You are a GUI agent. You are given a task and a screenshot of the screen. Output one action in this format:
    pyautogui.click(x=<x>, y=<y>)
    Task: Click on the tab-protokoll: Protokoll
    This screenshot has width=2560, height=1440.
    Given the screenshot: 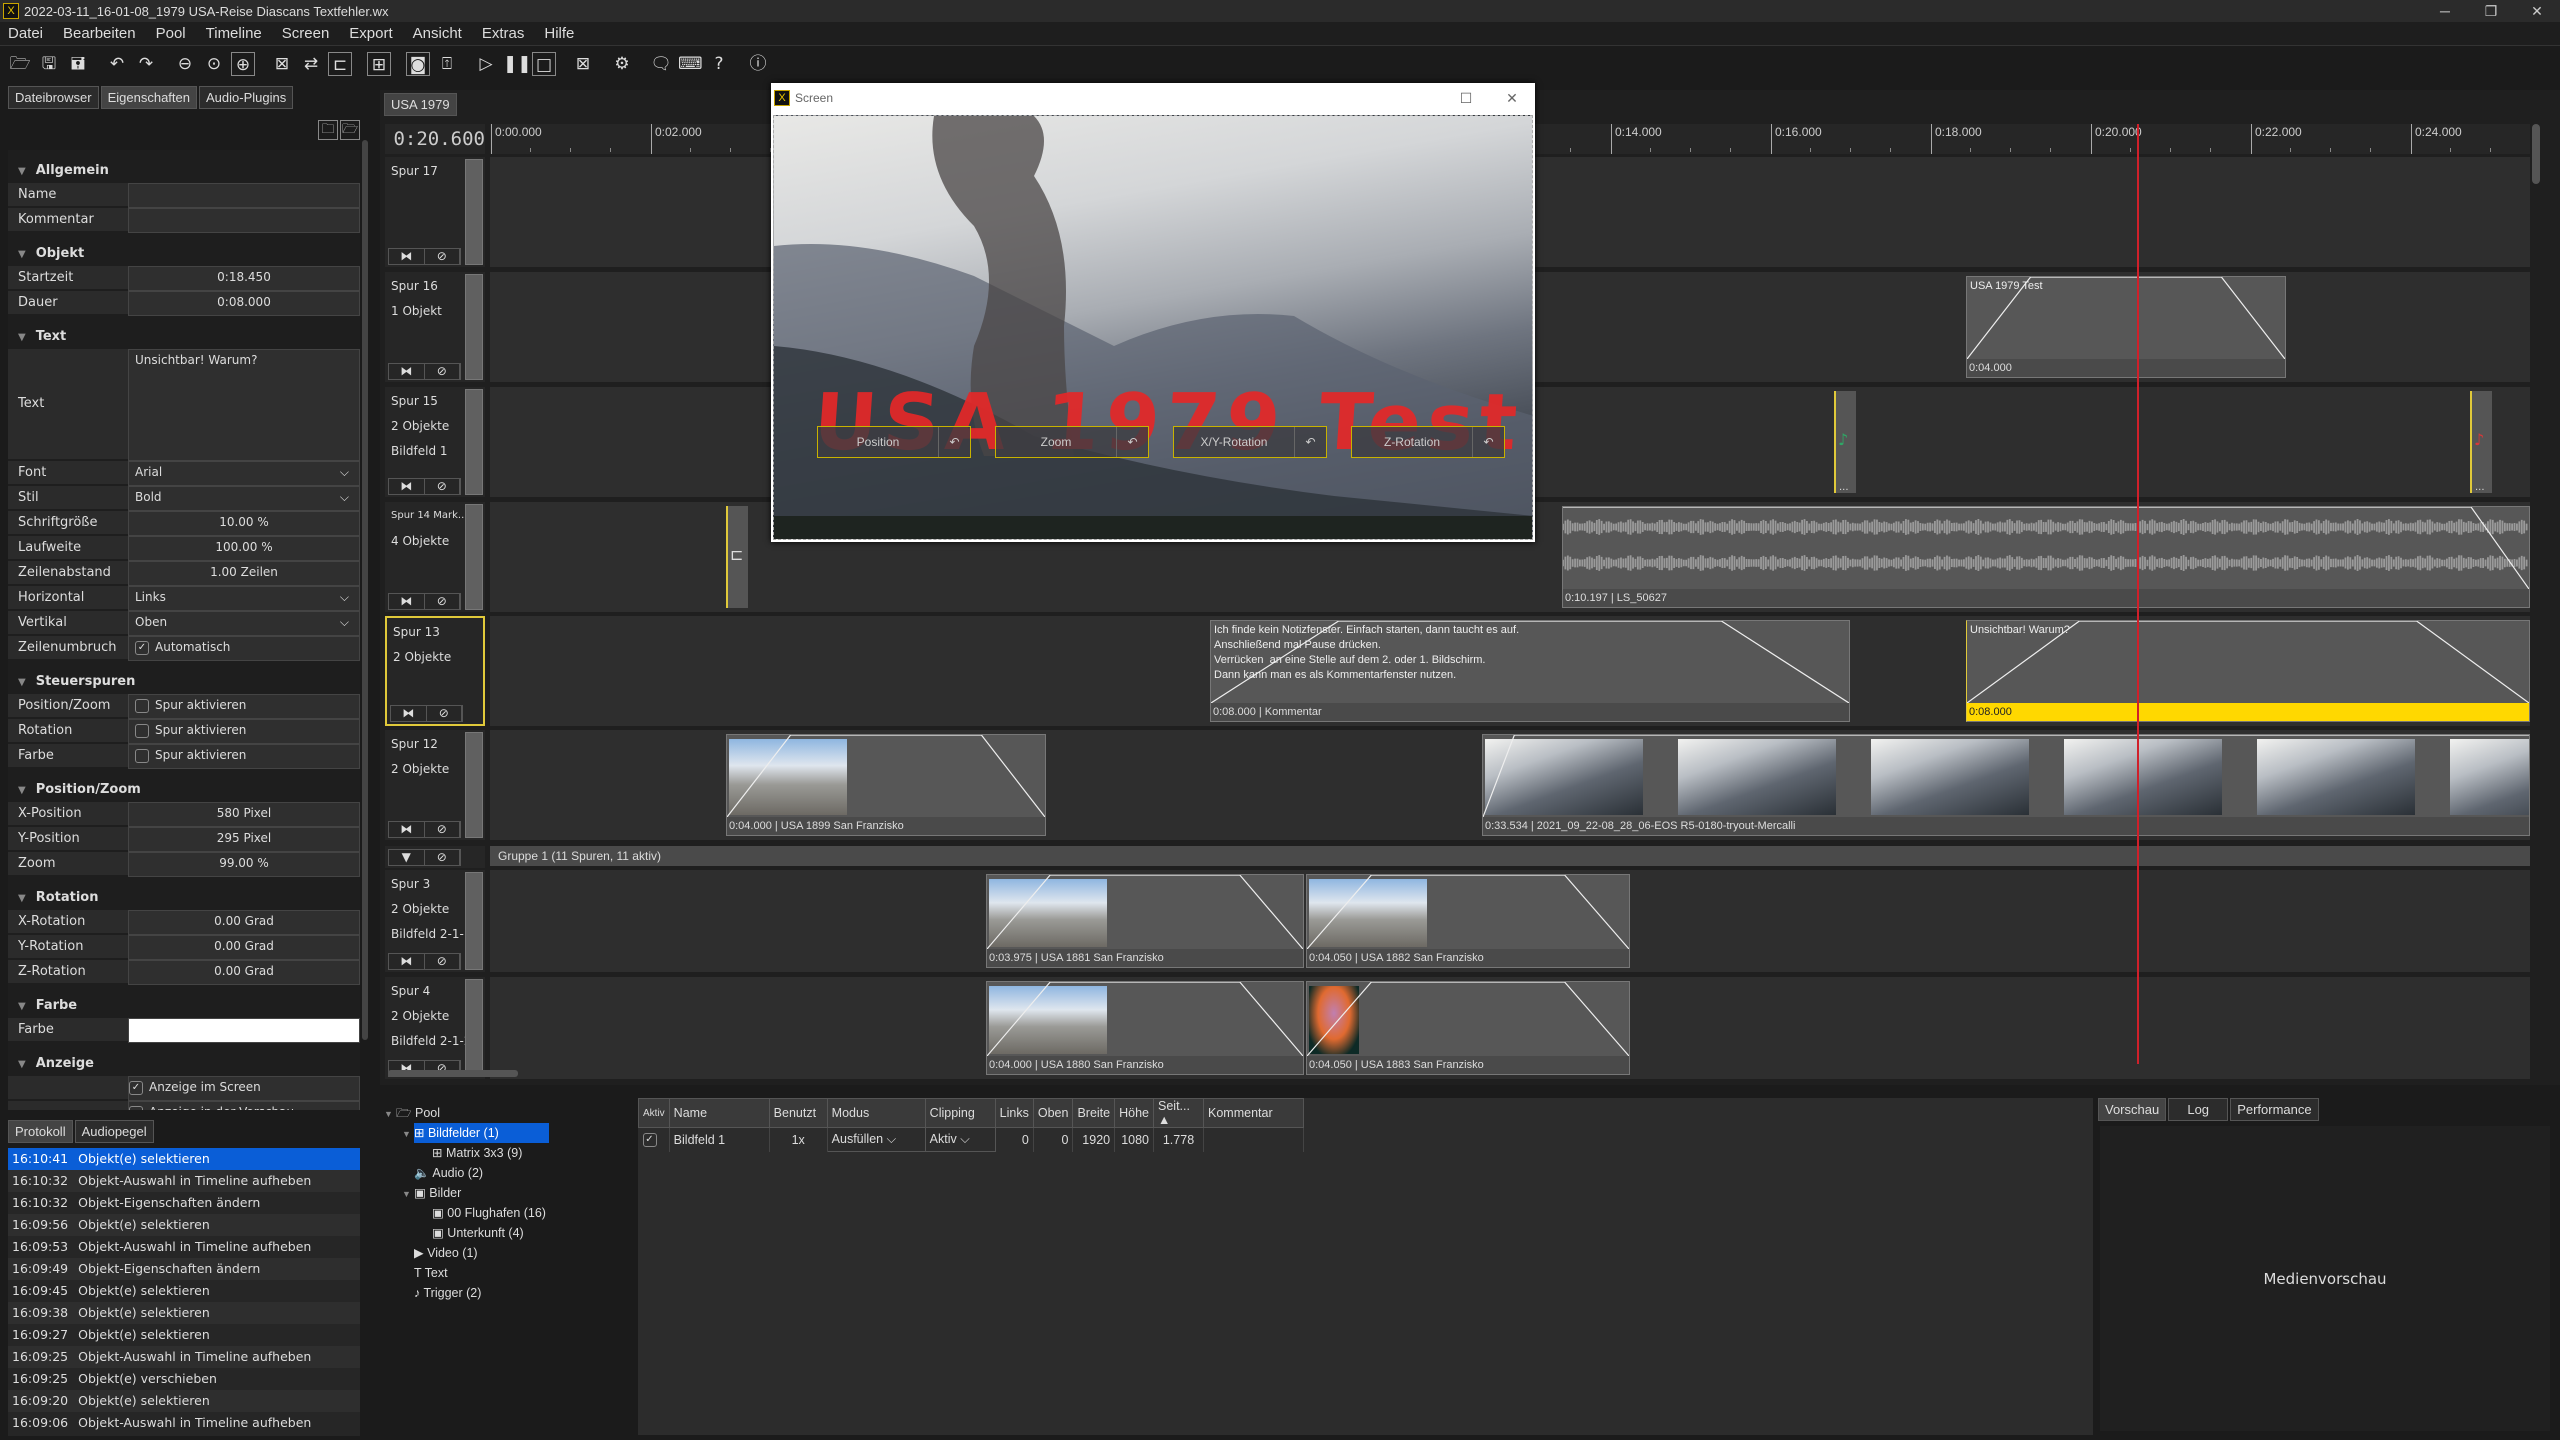 What is the action you would take?
    pyautogui.click(x=40, y=1131)
    